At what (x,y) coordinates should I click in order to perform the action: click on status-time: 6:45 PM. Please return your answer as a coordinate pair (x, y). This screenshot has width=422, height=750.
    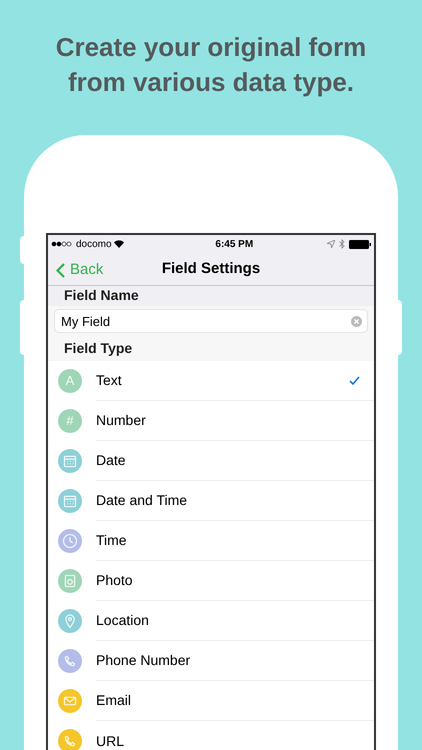
    Looking at the image, I should click on (234, 245).